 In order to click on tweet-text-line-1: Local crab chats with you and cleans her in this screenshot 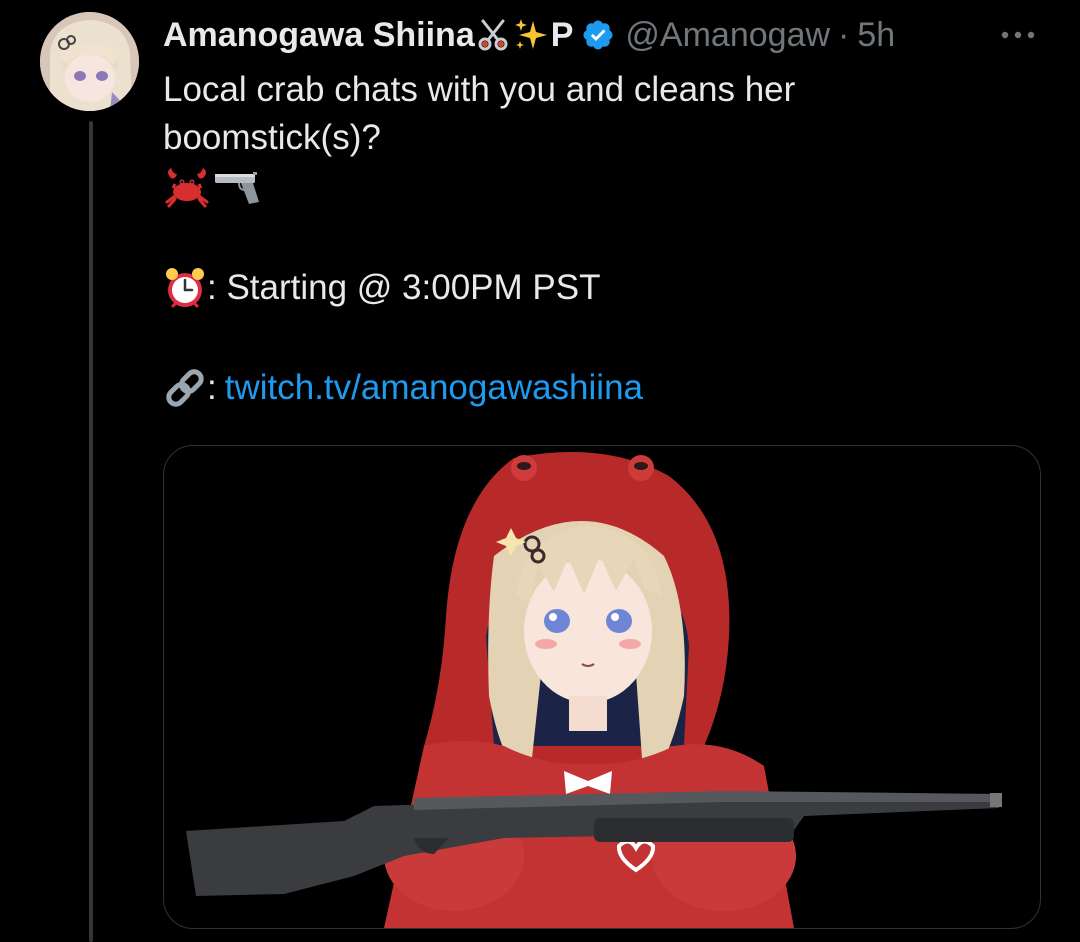, I will do `click(479, 89)`.